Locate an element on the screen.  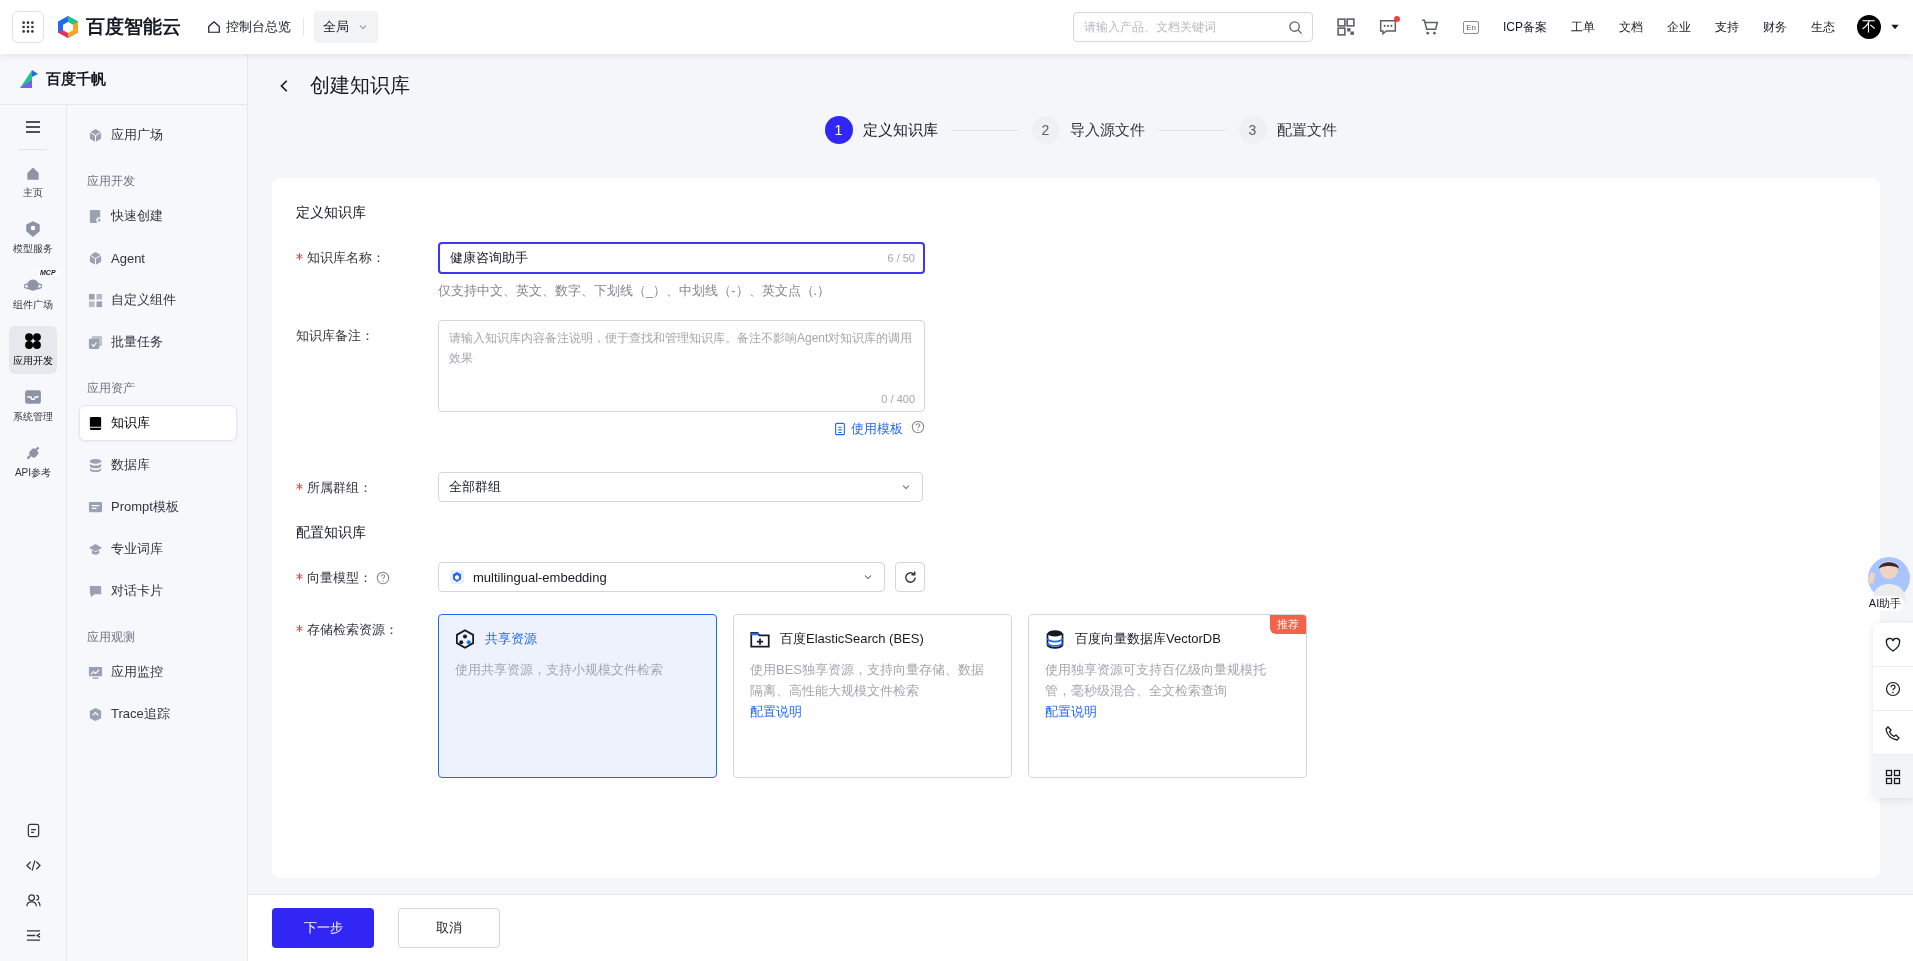
rail-item: 模型服务 is located at coordinates (33, 238).